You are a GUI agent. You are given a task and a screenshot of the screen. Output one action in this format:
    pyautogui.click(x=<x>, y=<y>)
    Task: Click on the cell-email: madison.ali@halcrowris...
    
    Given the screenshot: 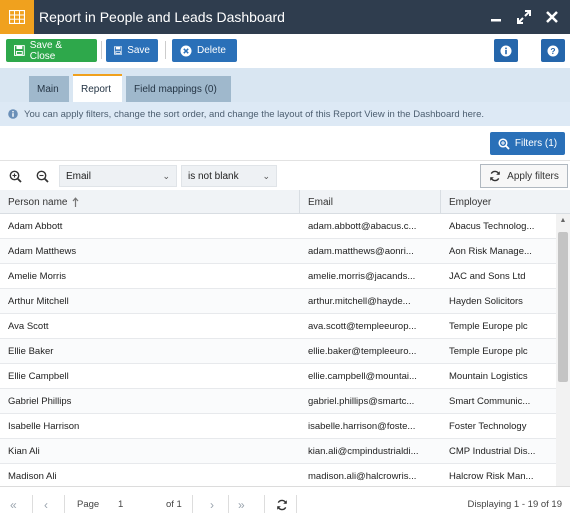 What is the action you would take?
    pyautogui.click(x=362, y=476)
    